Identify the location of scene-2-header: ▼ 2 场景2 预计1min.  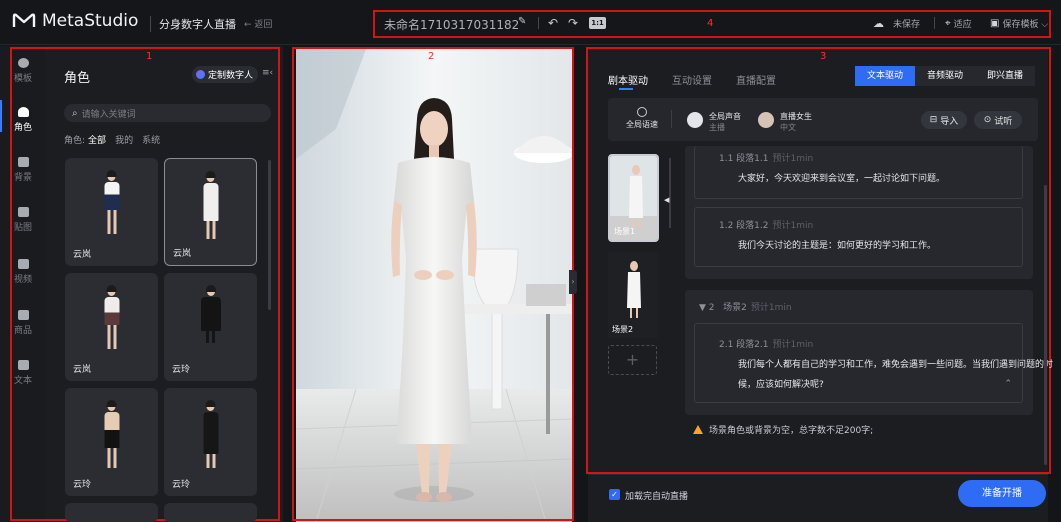
(745, 306).